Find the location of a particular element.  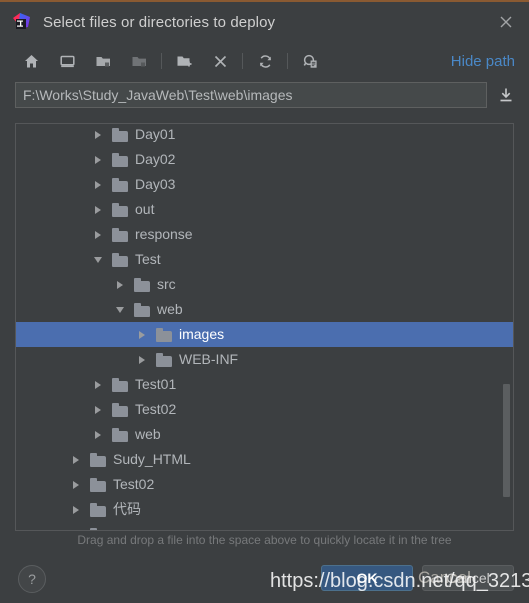

intellij-idea-logo-icon is located at coordinates (21, 22).